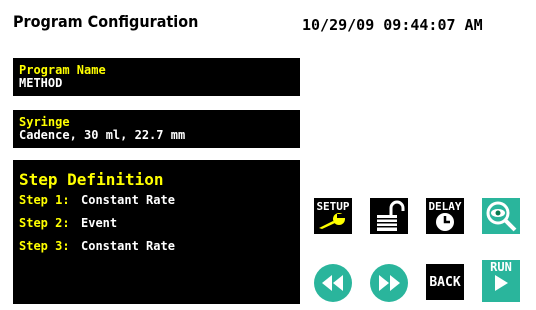  What do you see at coordinates (44, 223) in the screenshot?
I see `step-number-label: Step 2:` at bounding box center [44, 223].